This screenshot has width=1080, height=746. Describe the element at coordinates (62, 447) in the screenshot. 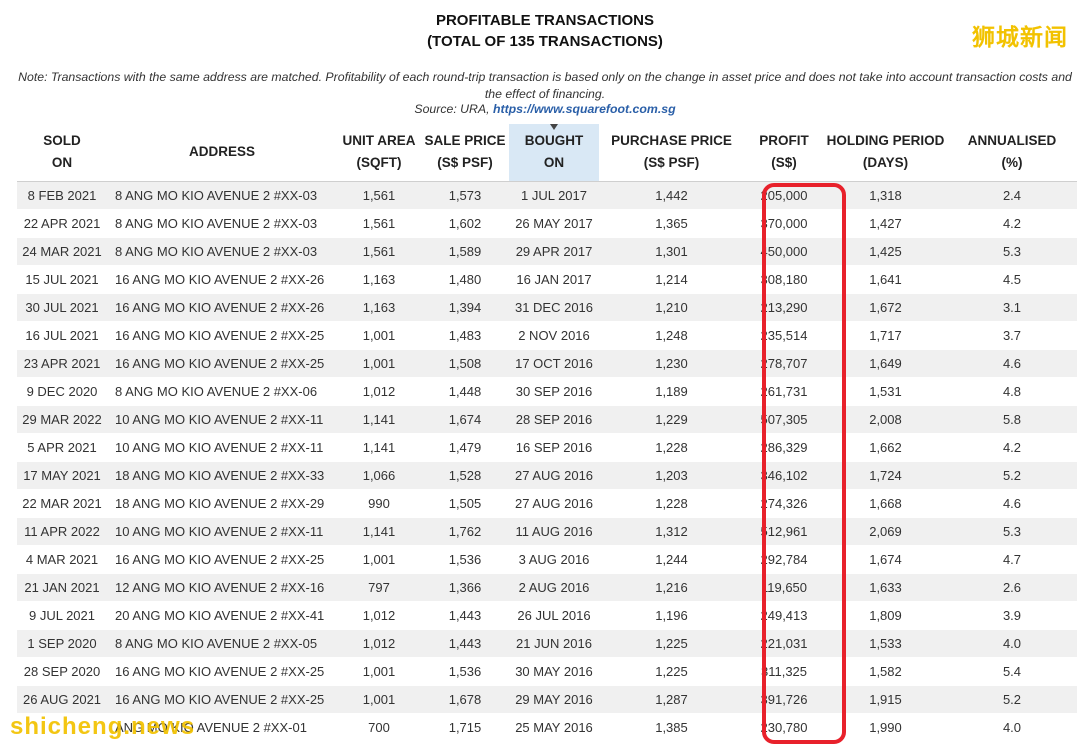

I see `cell-sold-on: 5 APR 2021` at that location.